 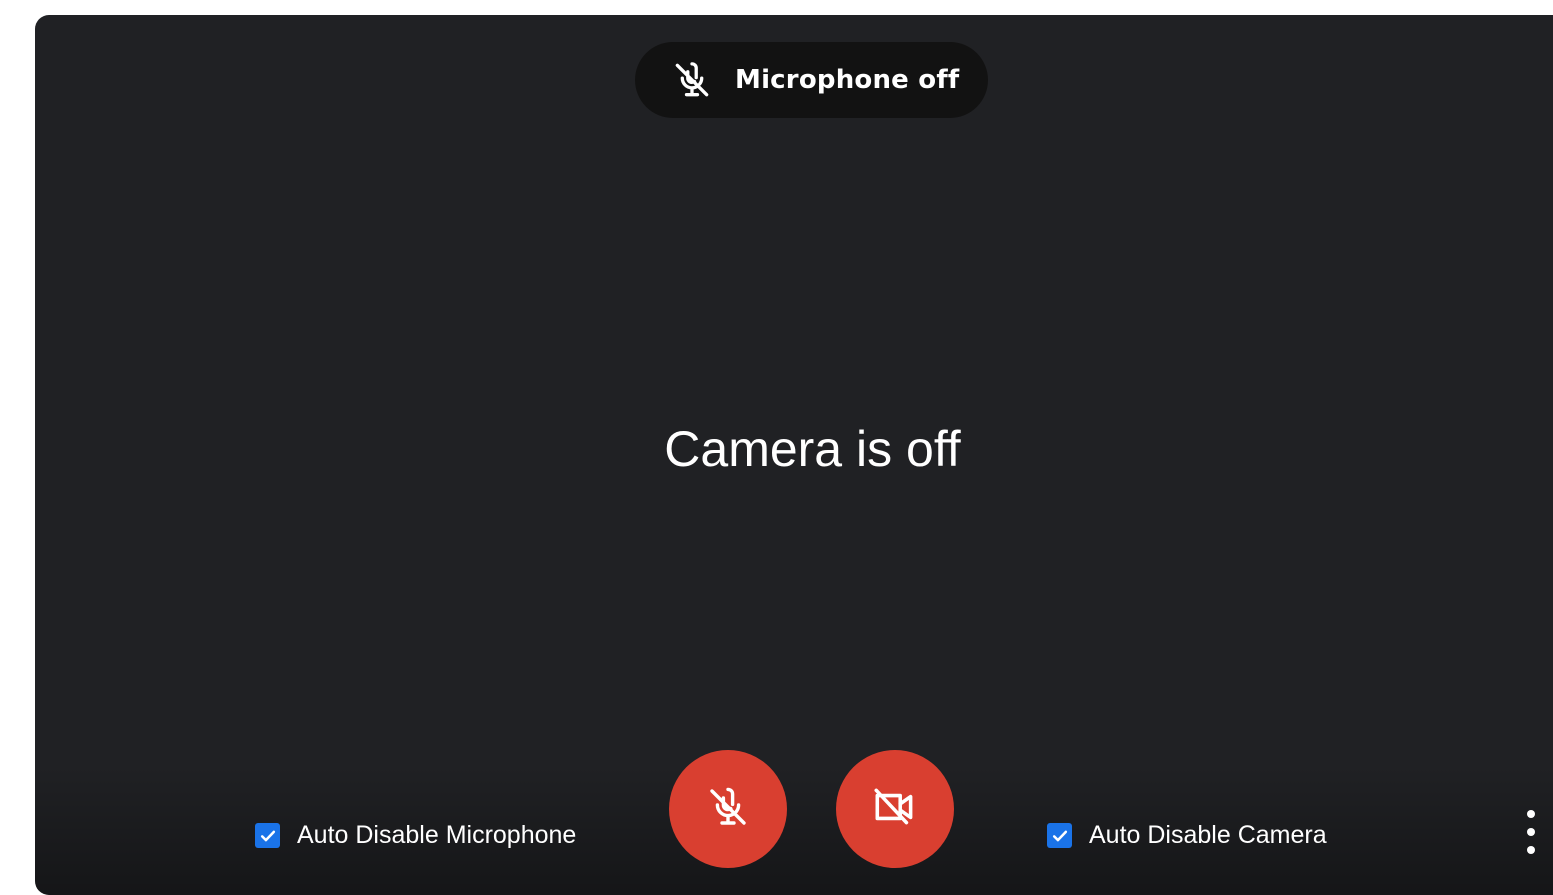 What do you see at coordinates (436, 835) in the screenshot?
I see `auto-disable-microphone-label: Auto Disable Microphone` at bounding box center [436, 835].